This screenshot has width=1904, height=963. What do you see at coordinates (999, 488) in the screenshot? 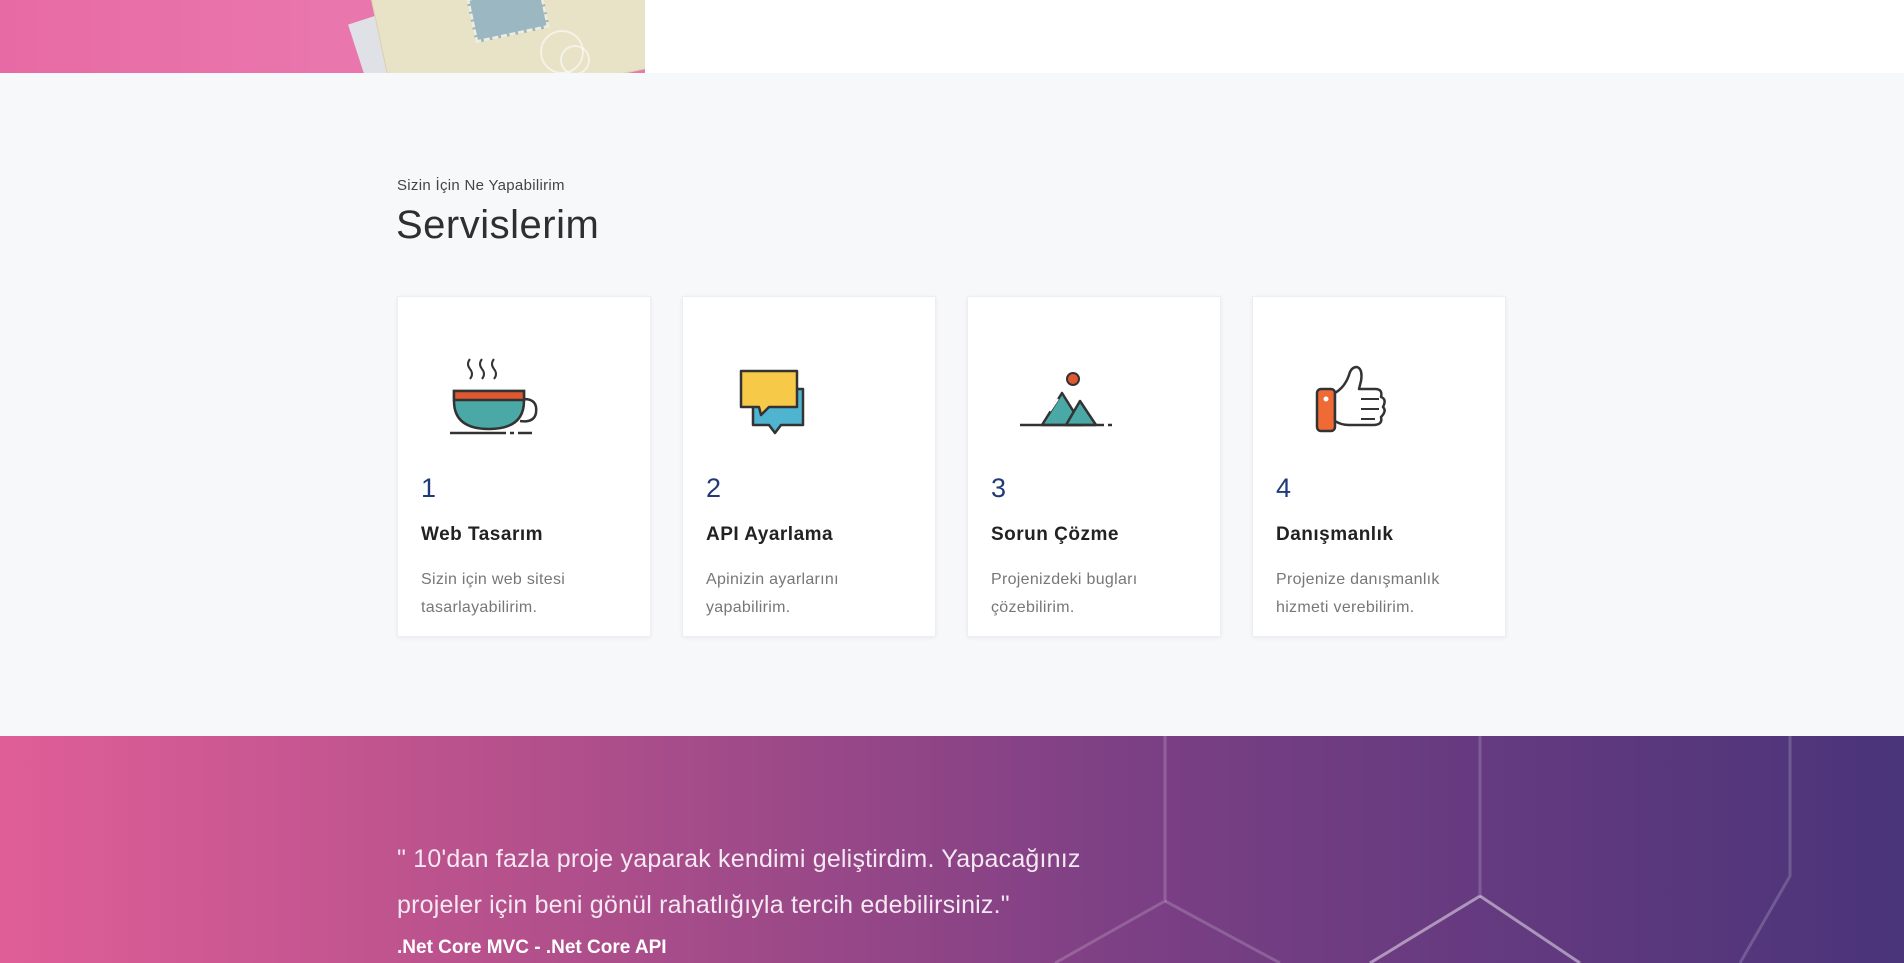
I see `service-number: 3` at bounding box center [999, 488].